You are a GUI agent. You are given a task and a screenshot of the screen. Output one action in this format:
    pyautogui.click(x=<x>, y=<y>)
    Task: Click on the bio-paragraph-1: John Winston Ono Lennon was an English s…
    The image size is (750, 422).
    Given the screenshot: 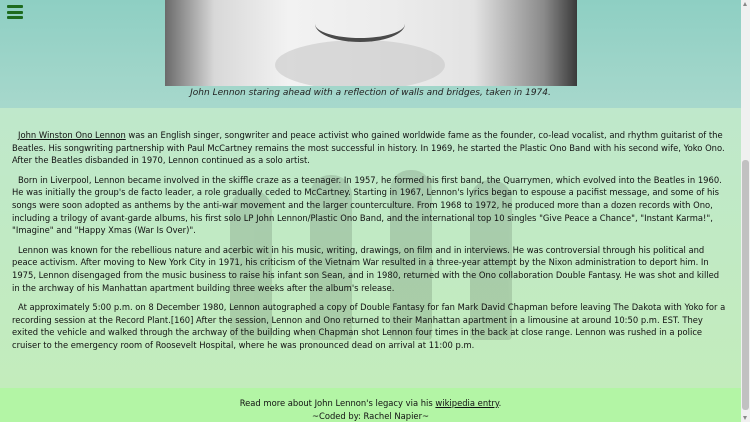 What is the action you would take?
    pyautogui.click(x=368, y=148)
    